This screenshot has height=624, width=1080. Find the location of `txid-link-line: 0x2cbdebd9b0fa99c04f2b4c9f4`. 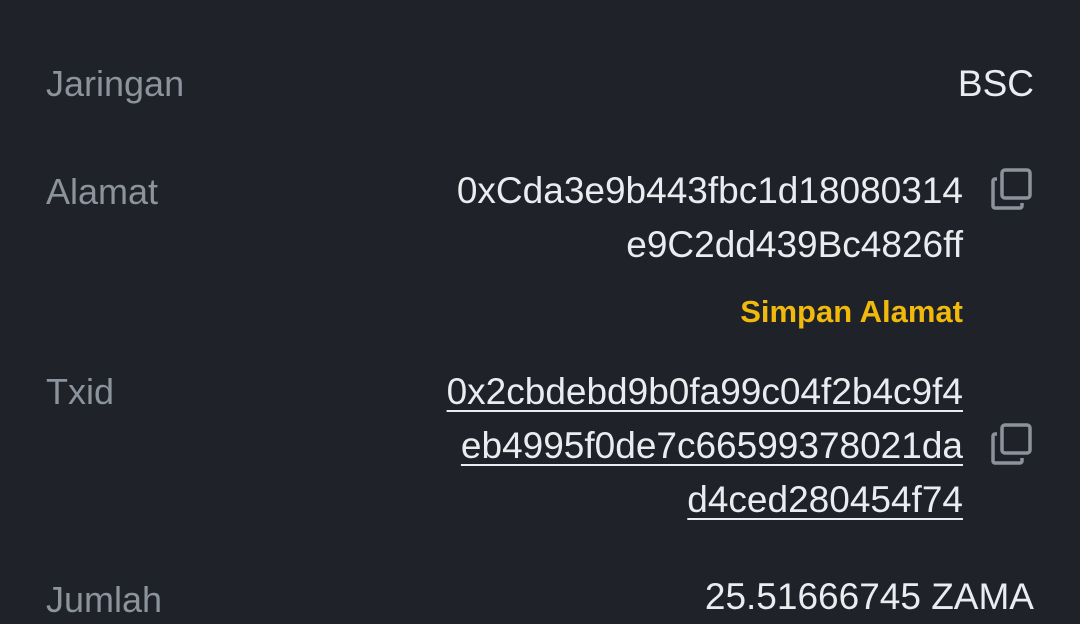

txid-link-line: 0x2cbdebd9b0fa99c04f2b4c9f4 is located at coordinates (705, 391).